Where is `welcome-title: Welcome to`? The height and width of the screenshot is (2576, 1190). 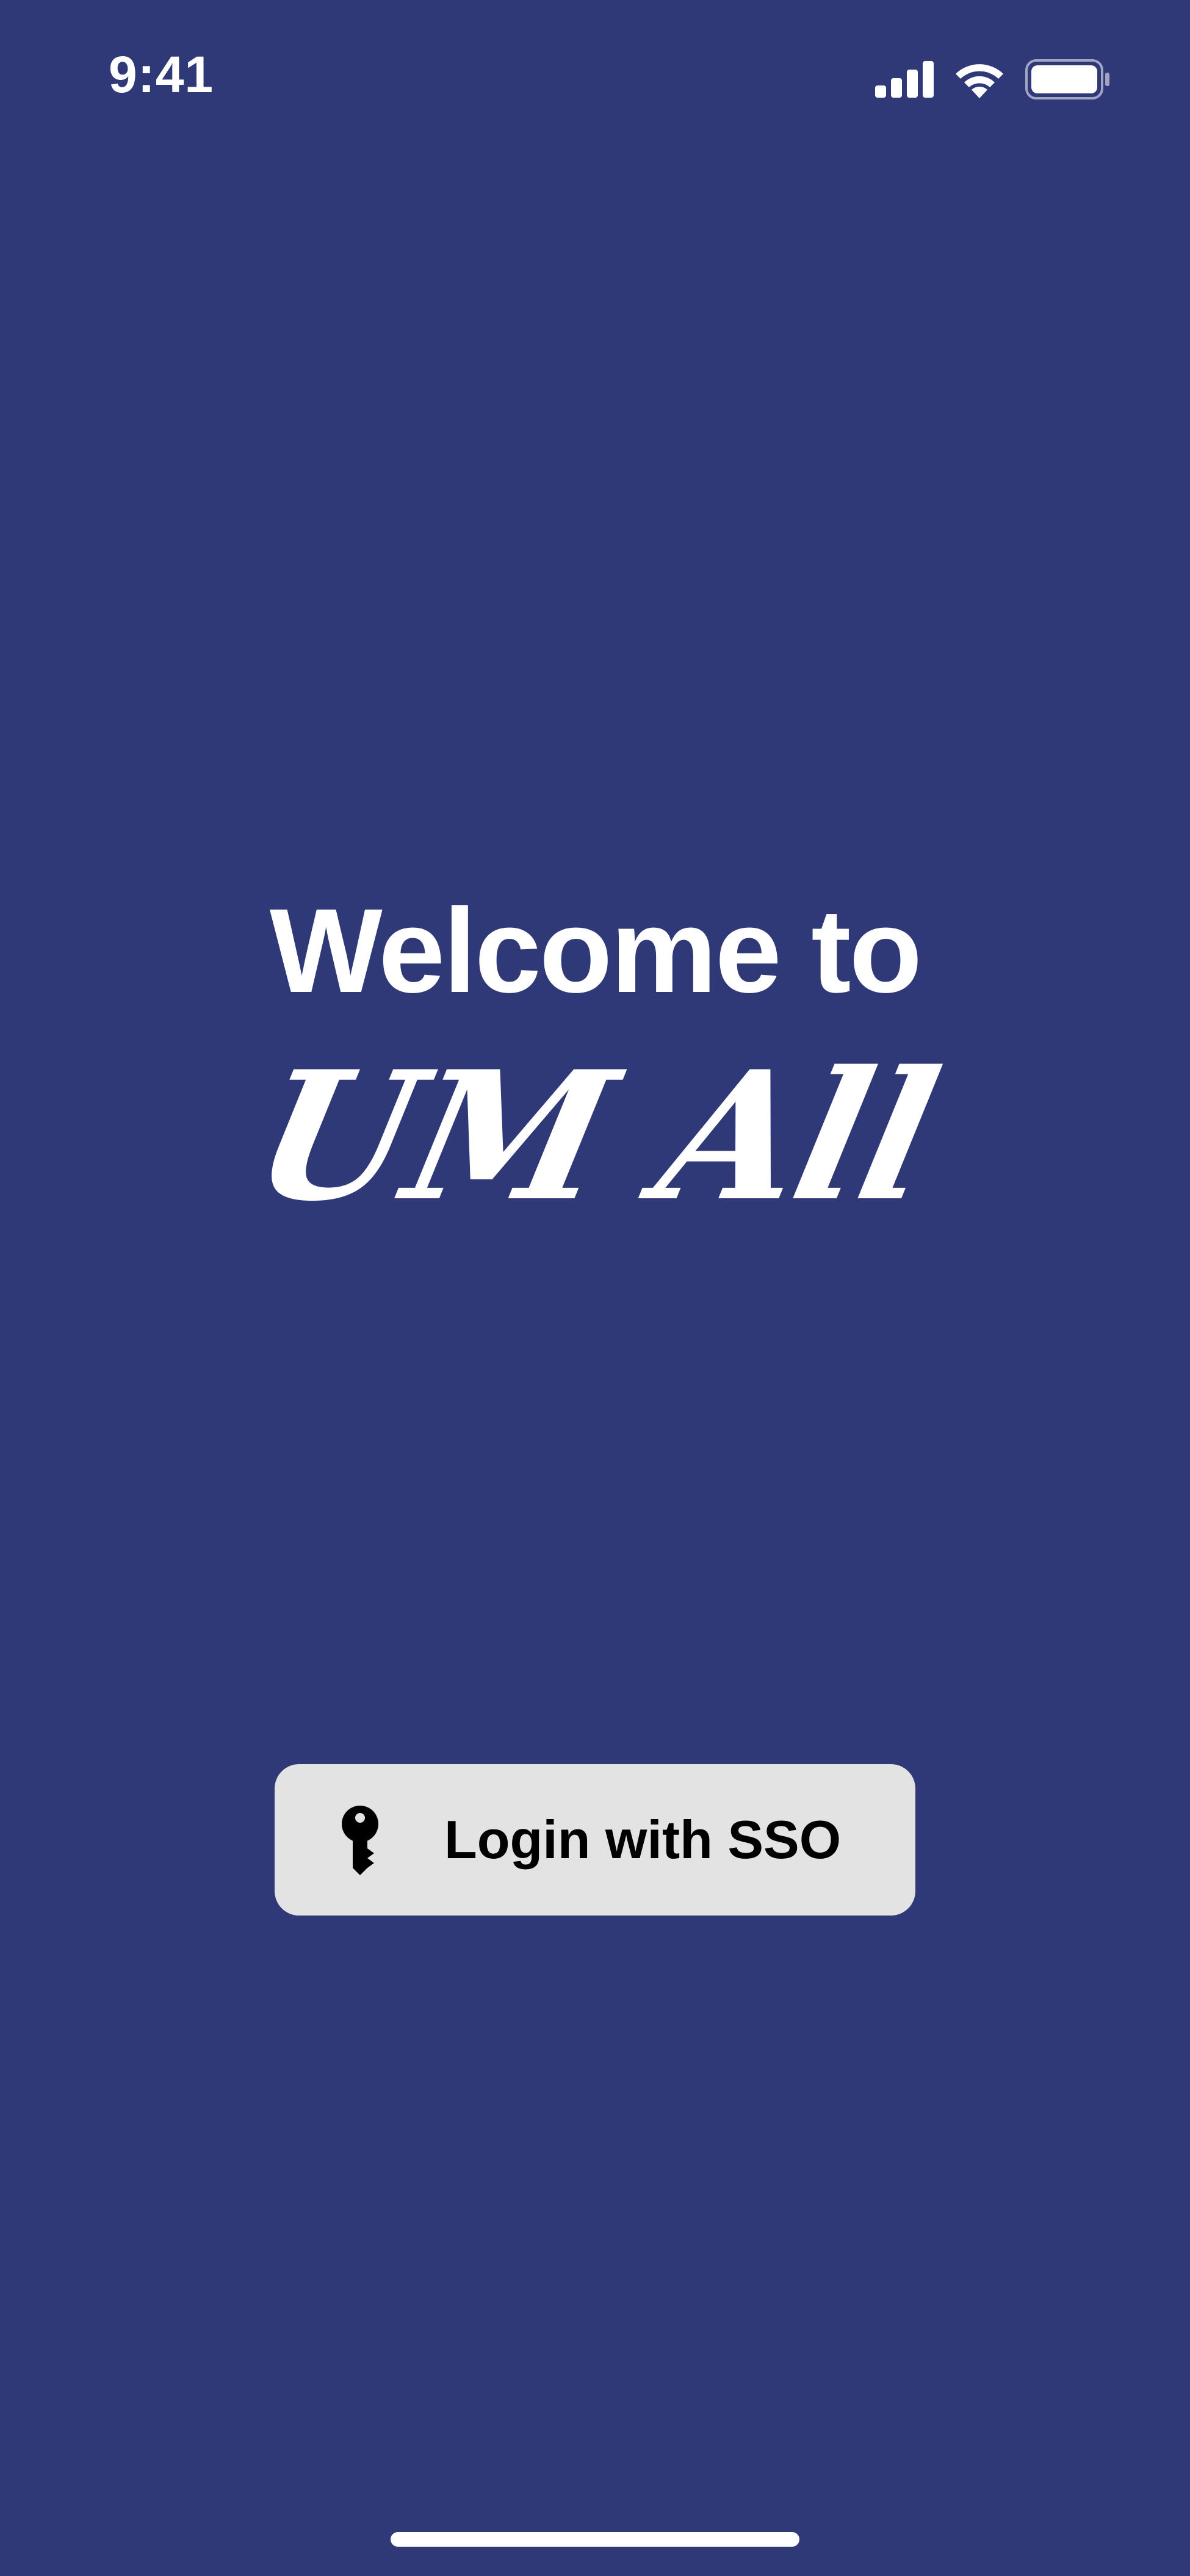
welcome-title: Welcome to is located at coordinates (595, 951).